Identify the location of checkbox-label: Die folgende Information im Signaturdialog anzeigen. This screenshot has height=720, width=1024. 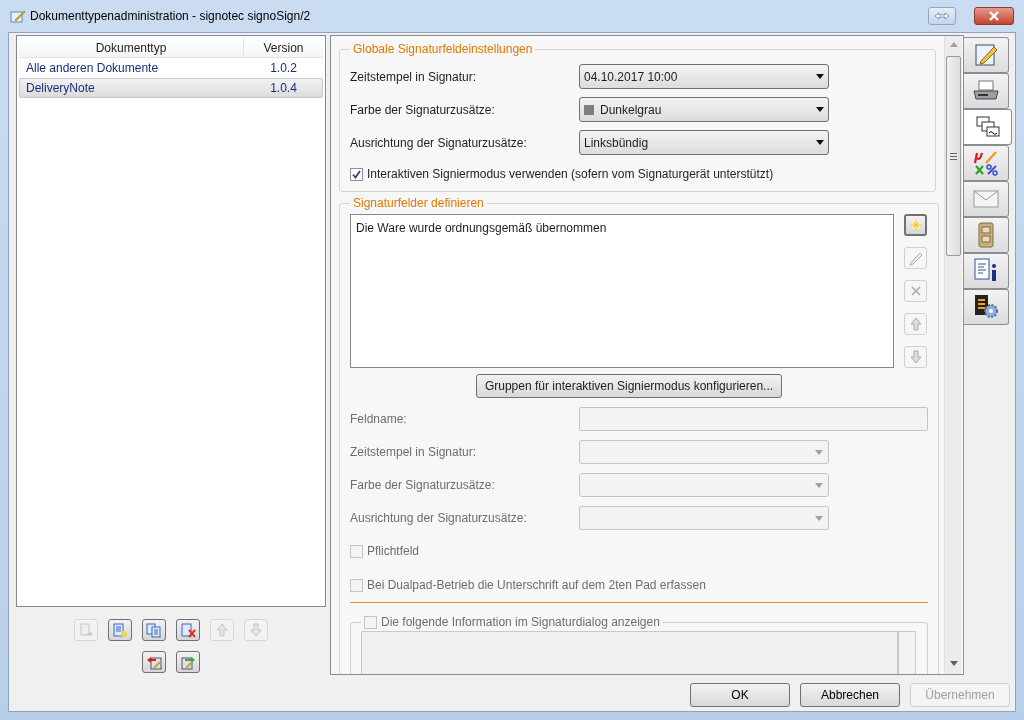
(520, 622).